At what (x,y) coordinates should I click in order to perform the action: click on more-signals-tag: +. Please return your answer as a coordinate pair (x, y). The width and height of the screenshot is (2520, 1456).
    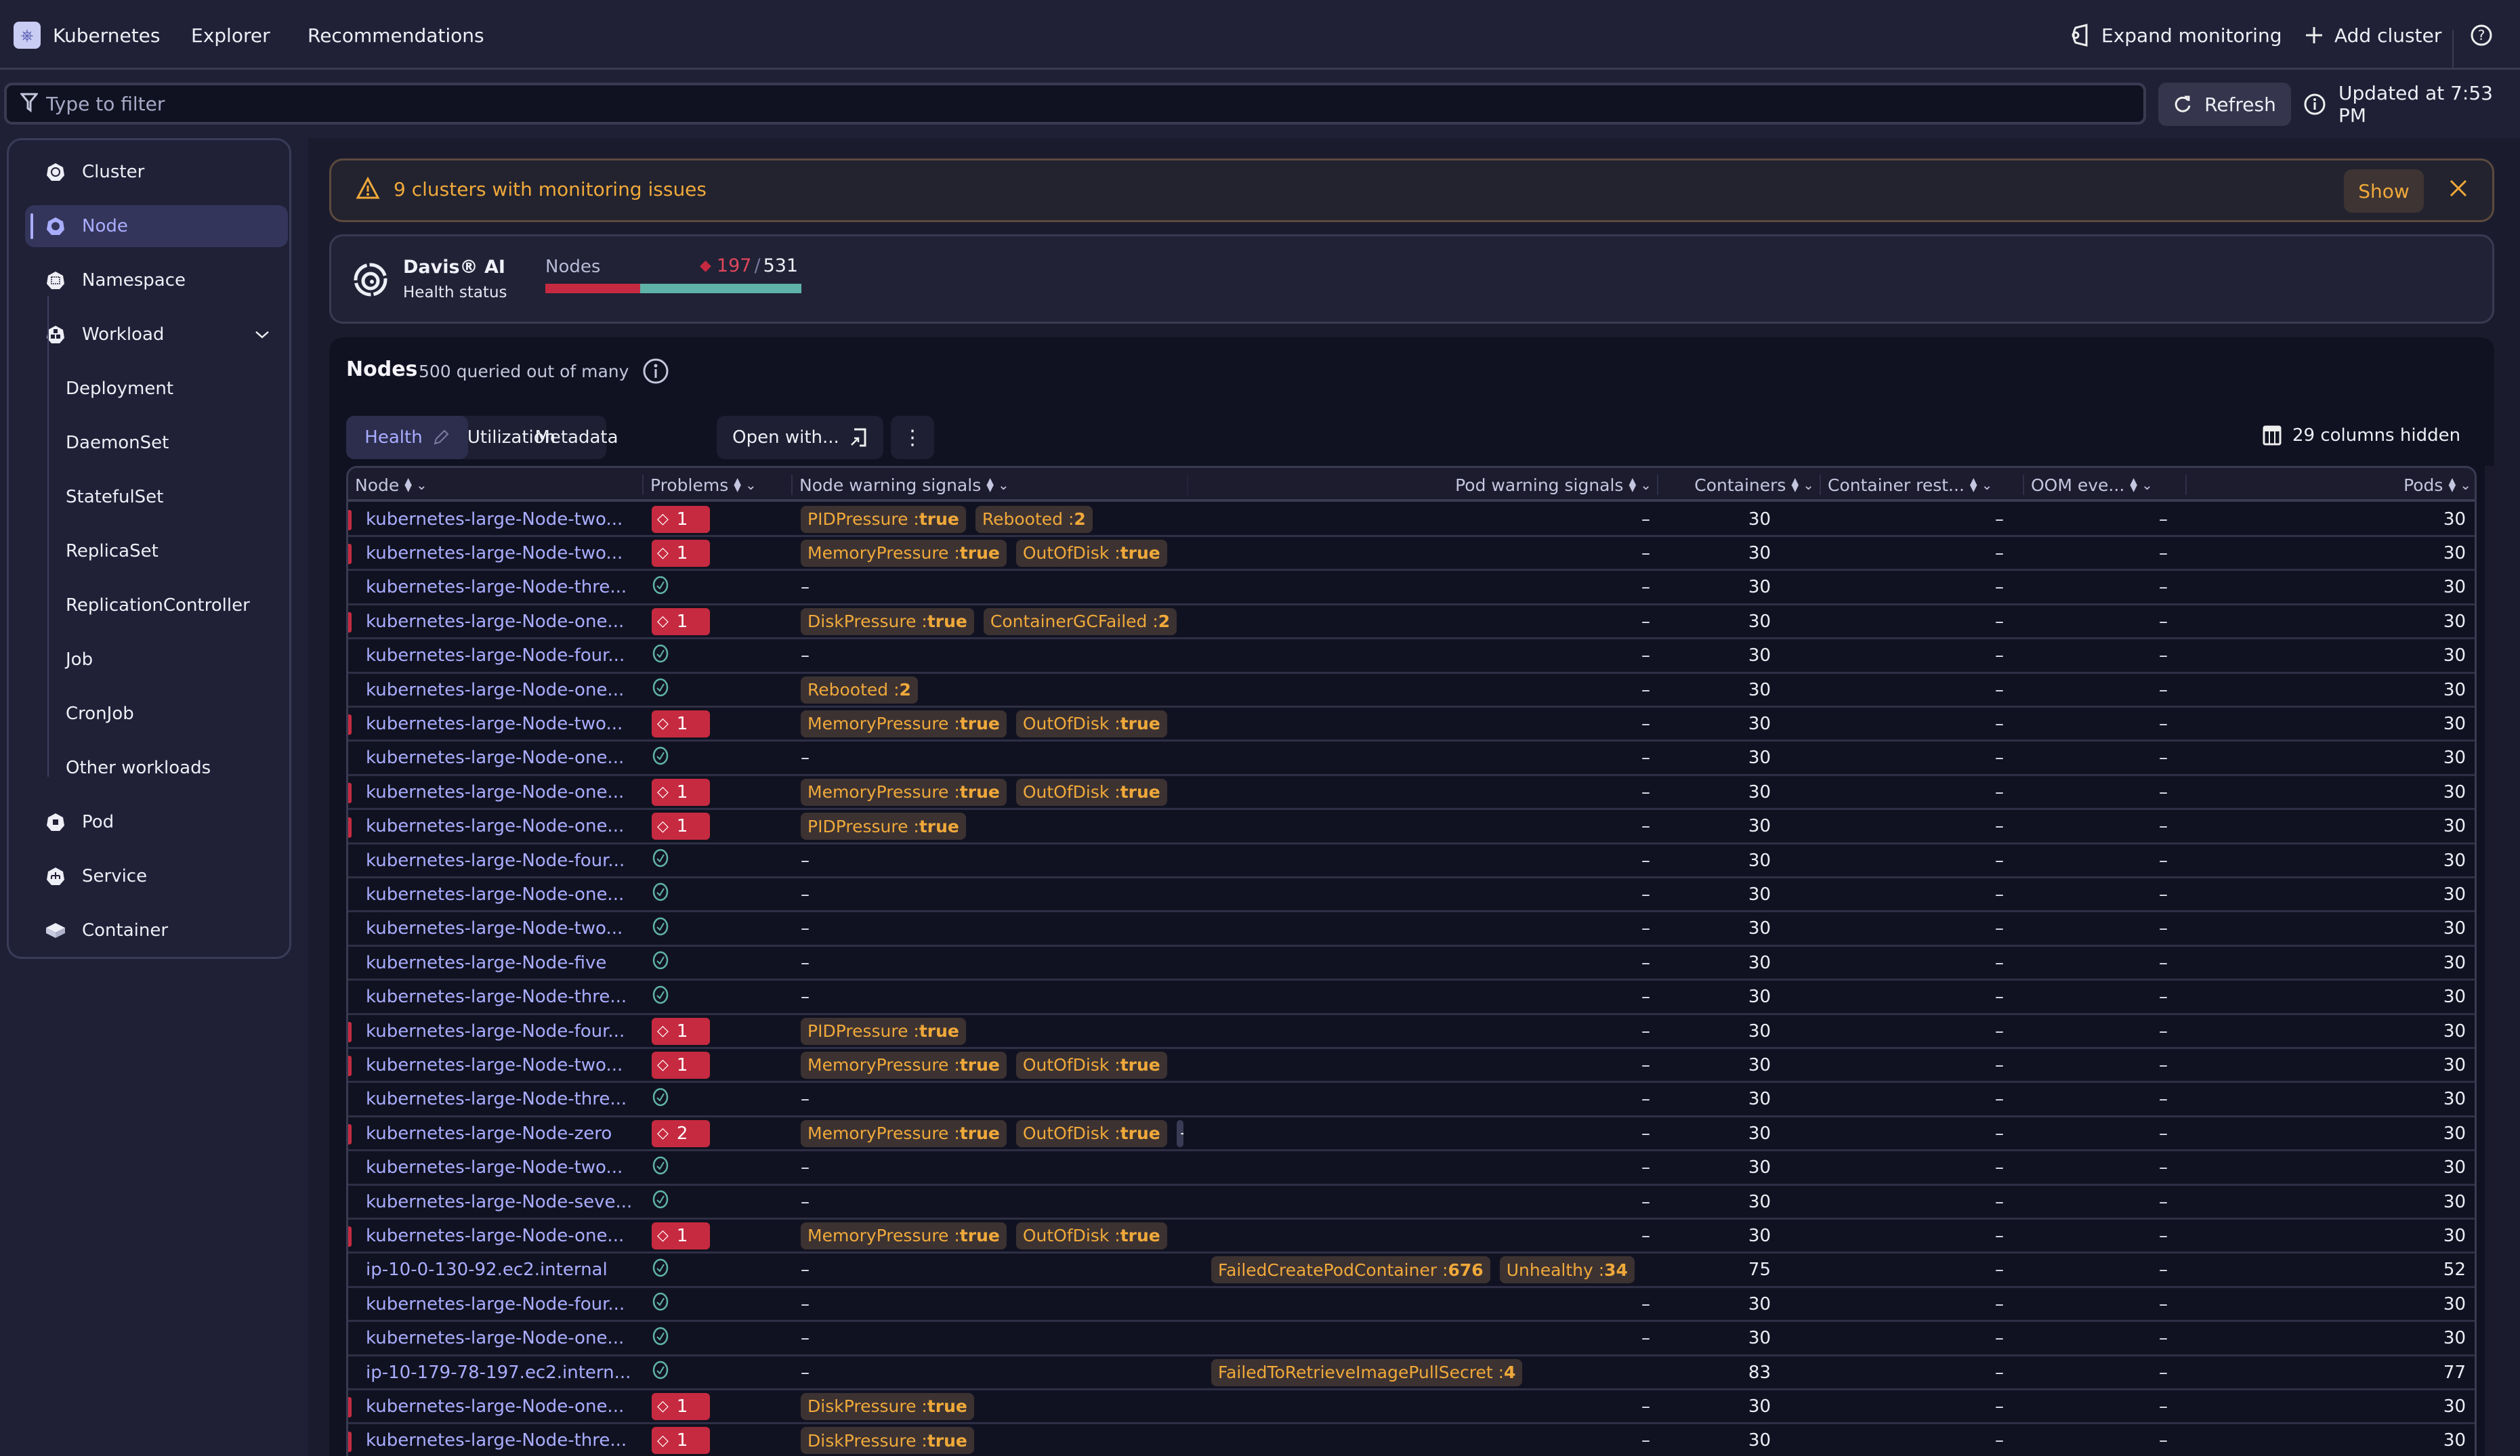
    Looking at the image, I should click on (1179, 1133).